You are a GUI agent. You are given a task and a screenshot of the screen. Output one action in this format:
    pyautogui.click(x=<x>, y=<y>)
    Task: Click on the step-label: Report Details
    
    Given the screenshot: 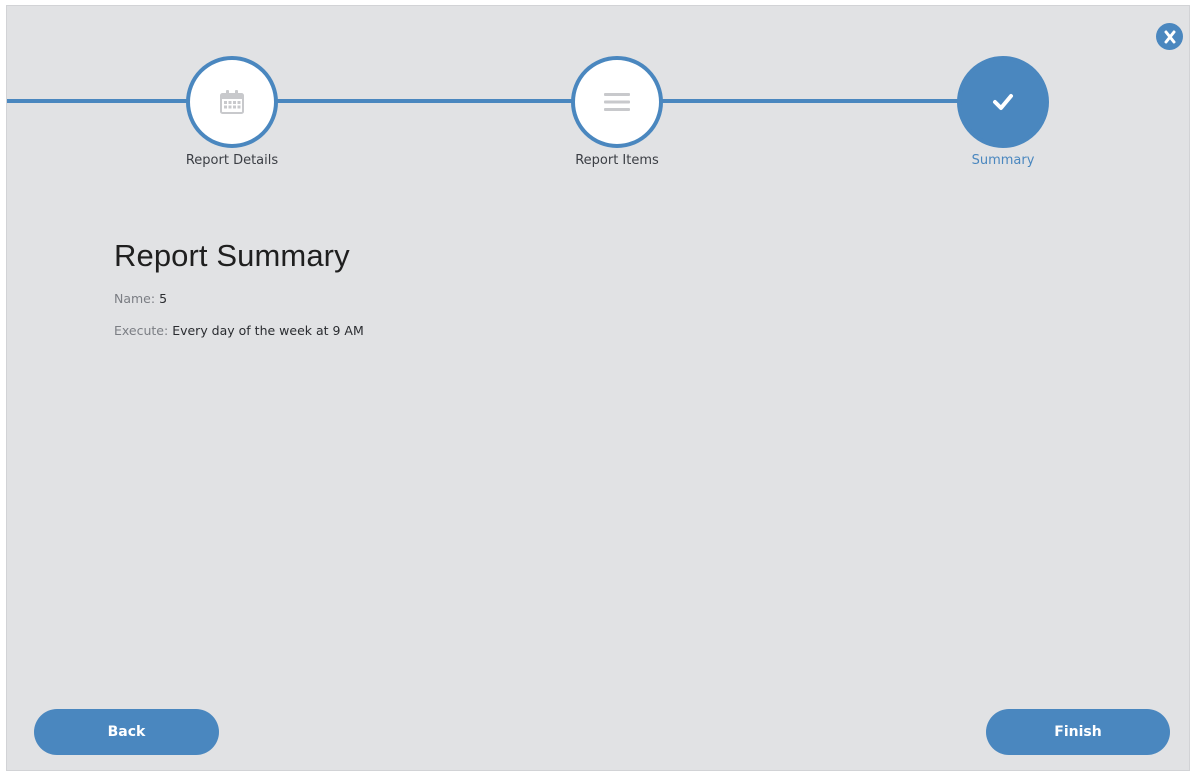 What is the action you would take?
    pyautogui.click(x=232, y=160)
    